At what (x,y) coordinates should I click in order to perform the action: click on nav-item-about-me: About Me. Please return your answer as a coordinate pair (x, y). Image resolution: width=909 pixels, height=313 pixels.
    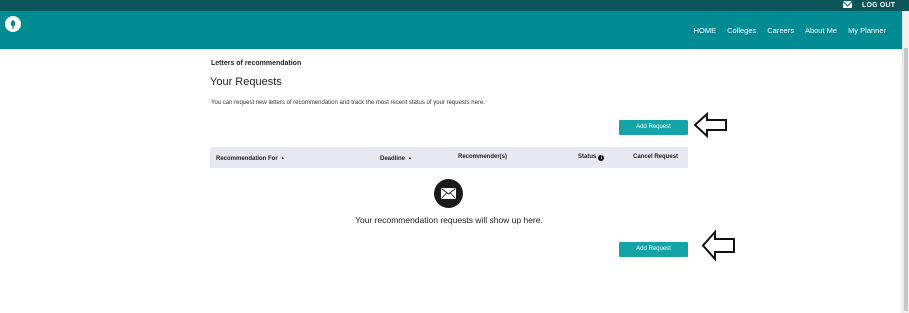
    Looking at the image, I should click on (821, 30).